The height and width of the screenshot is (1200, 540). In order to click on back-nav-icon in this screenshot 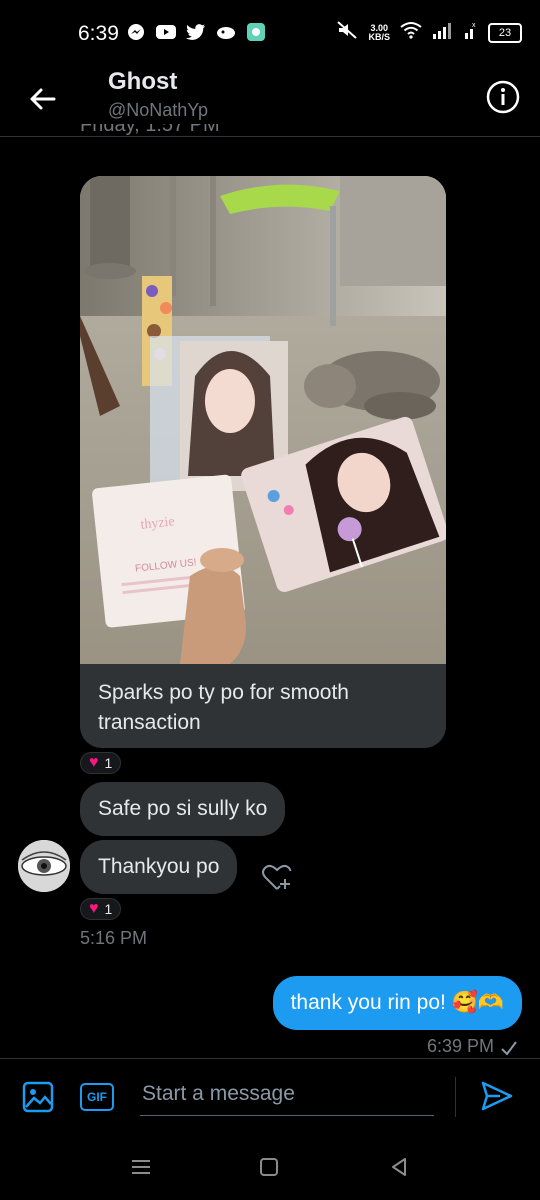, I will do `click(399, 1169)`.